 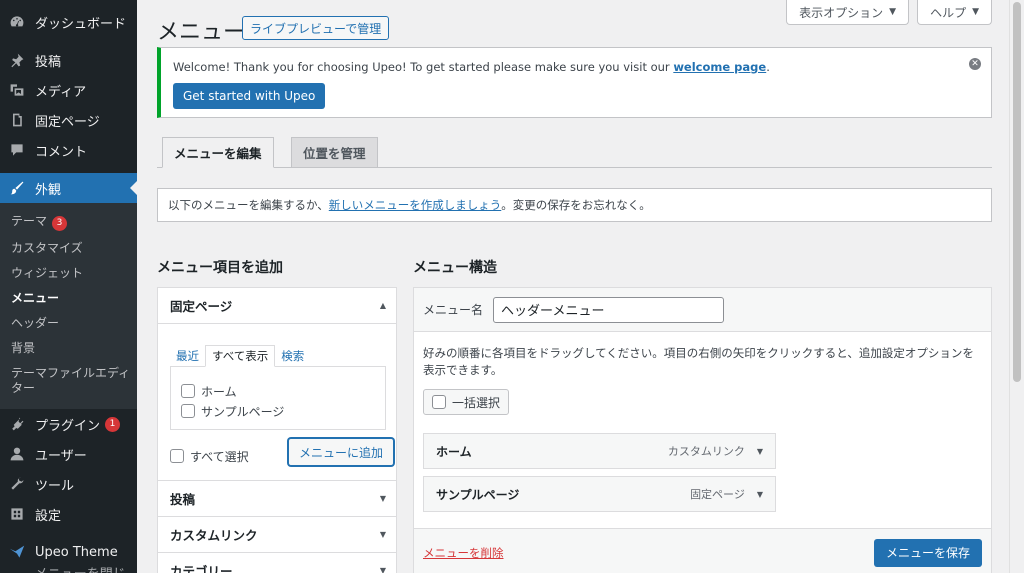 I want to click on plugin-icon, so click(x=17, y=424).